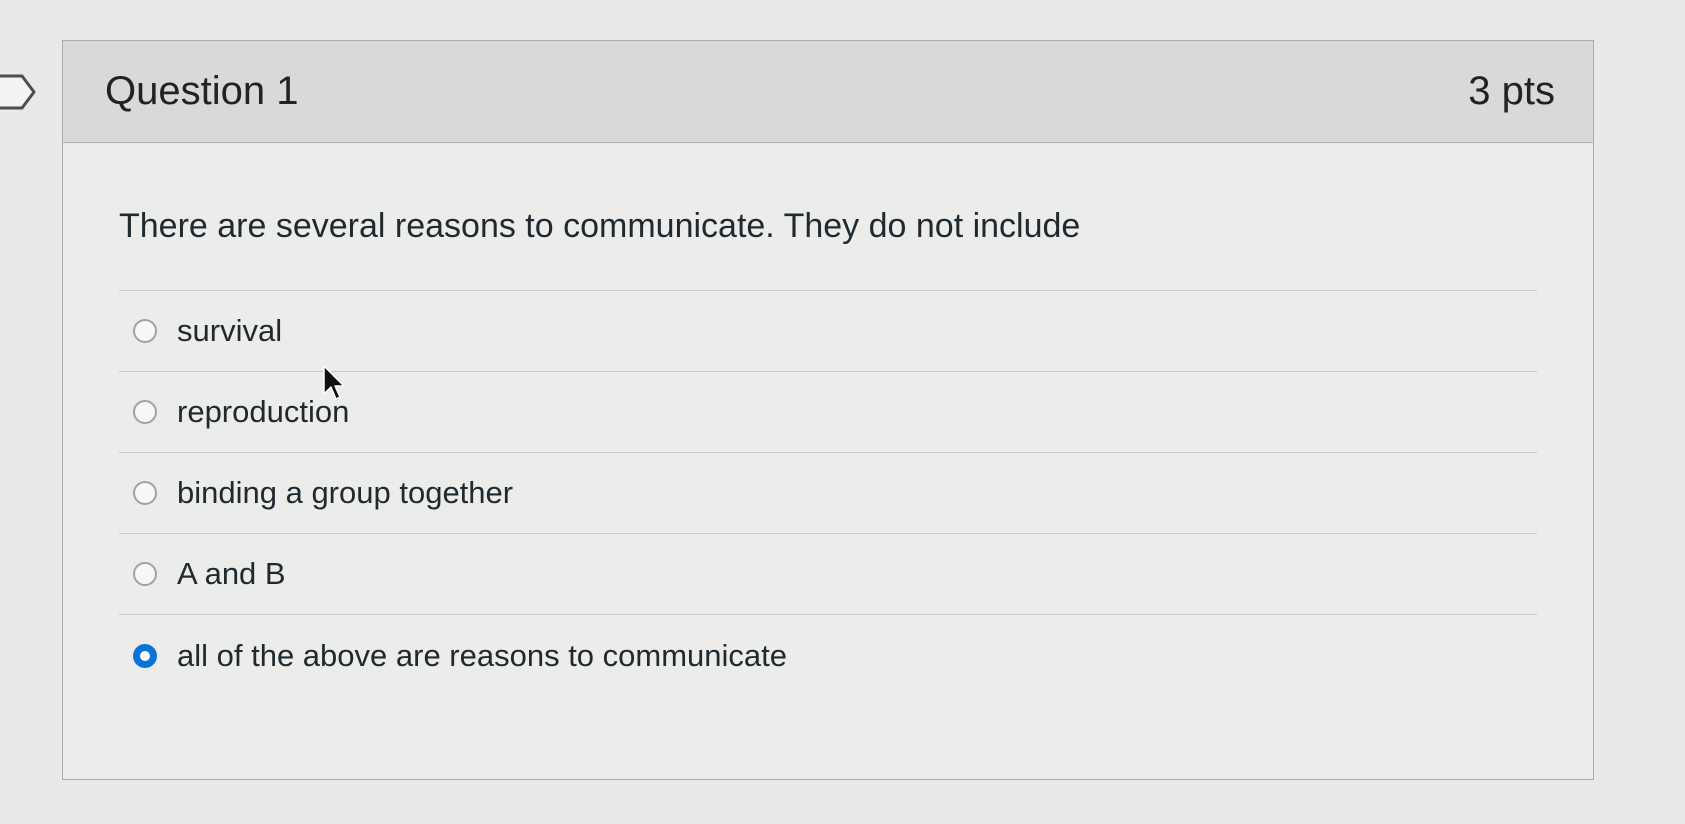 The height and width of the screenshot is (824, 1685). Describe the element at coordinates (828, 92) in the screenshot. I see `question-header: Question 1 3 pts` at that location.